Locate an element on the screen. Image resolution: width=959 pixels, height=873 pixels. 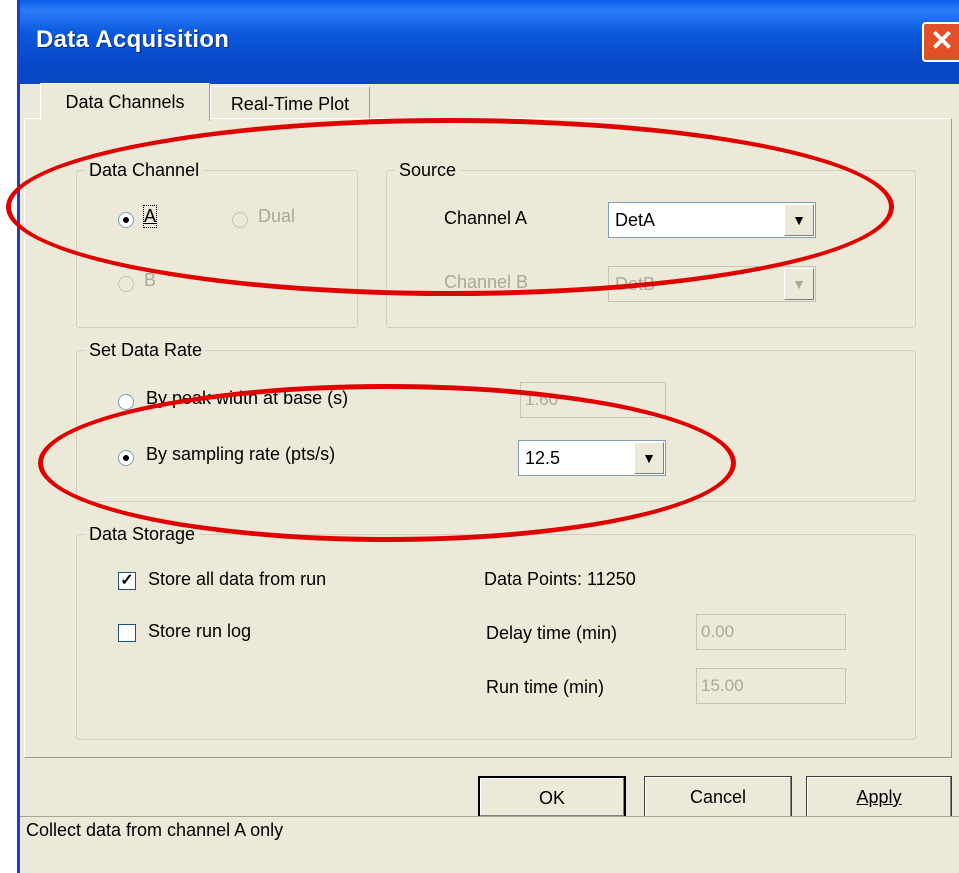
ok-button: OK is located at coordinates (552, 797).